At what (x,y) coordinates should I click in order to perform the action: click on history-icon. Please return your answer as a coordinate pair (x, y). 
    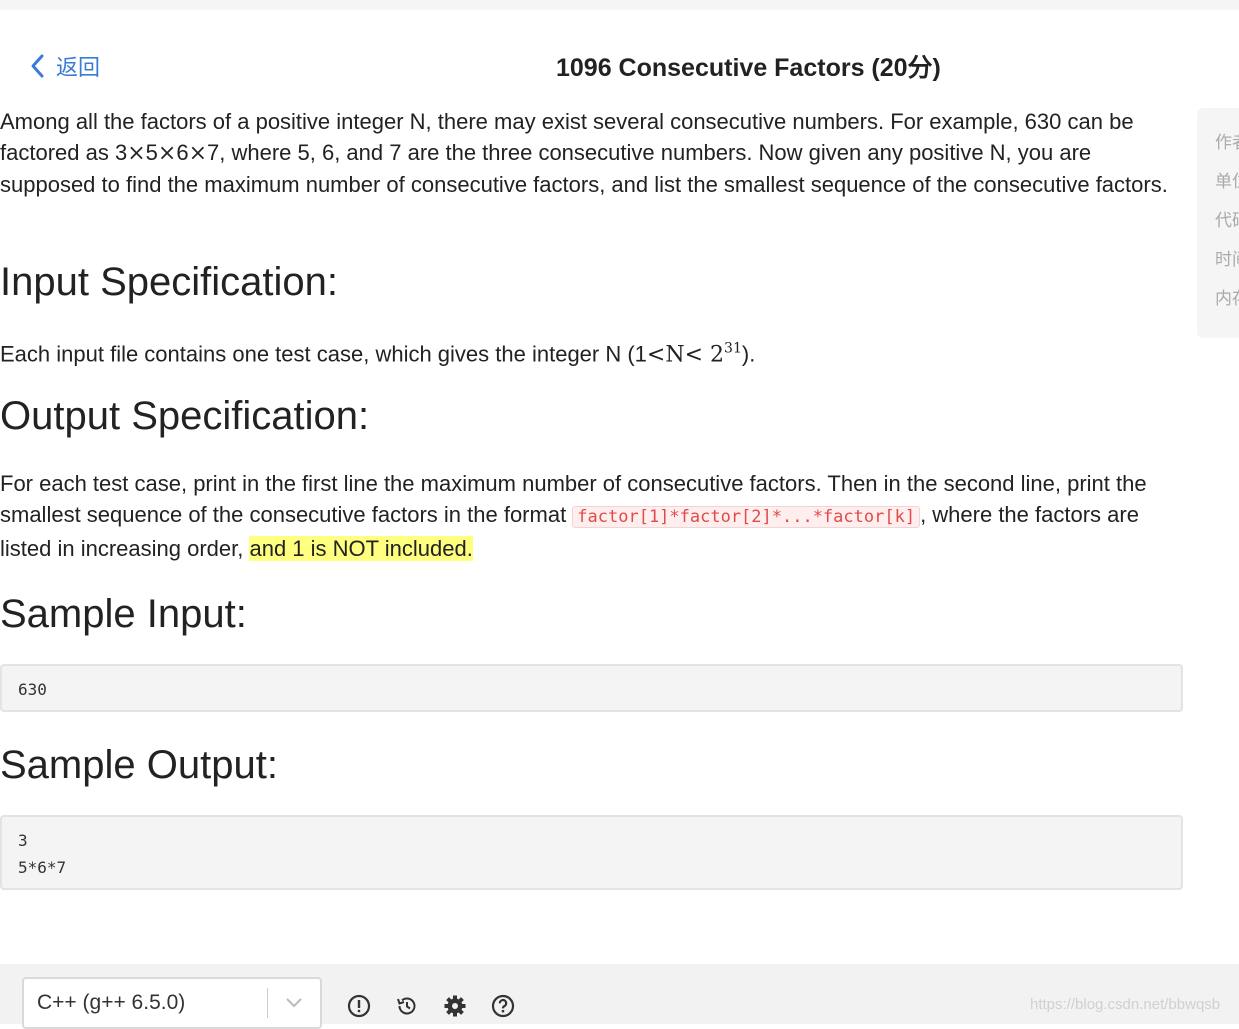
    Looking at the image, I should click on (407, 1006).